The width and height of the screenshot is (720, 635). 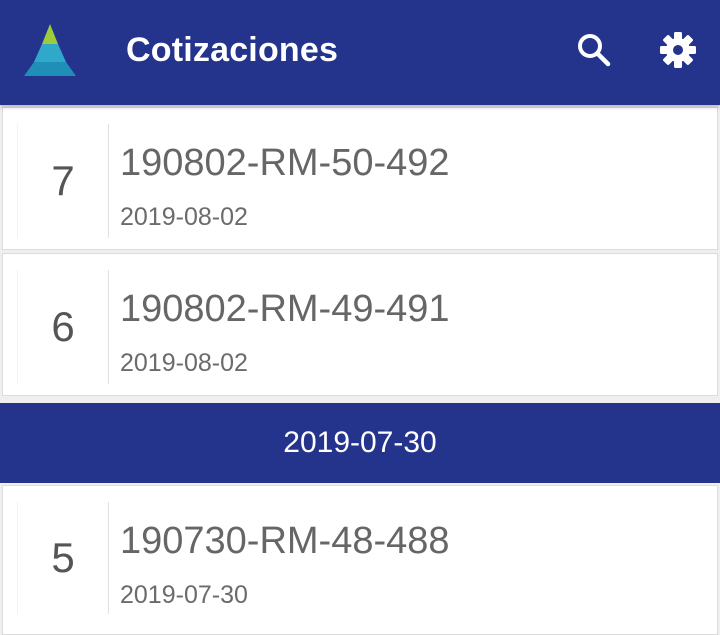 I want to click on pyramid-logo-icon, so click(x=50, y=50).